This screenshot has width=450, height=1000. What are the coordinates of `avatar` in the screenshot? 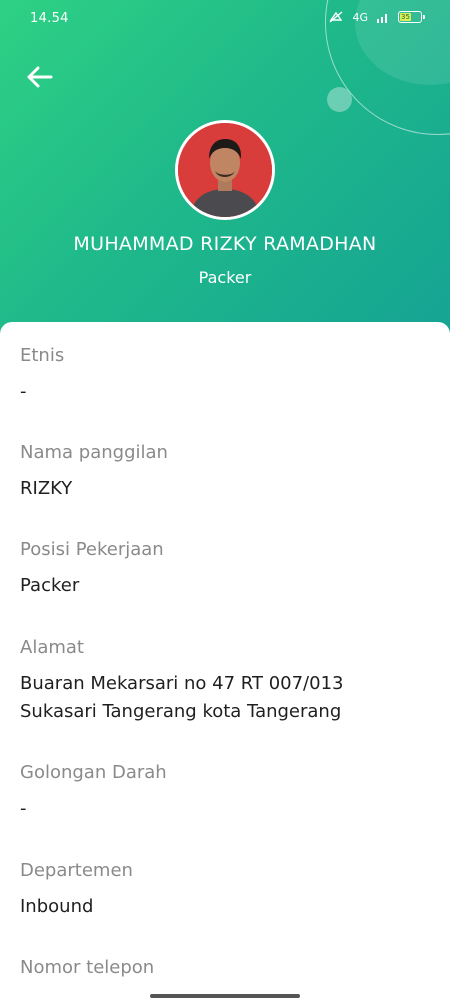 It's located at (225, 170).